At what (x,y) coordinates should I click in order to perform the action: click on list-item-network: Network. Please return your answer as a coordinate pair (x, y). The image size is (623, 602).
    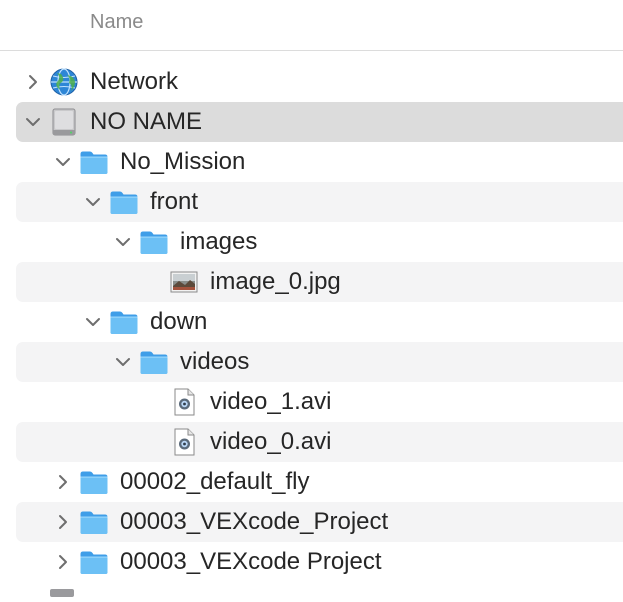
    Looking at the image, I should click on (311, 82).